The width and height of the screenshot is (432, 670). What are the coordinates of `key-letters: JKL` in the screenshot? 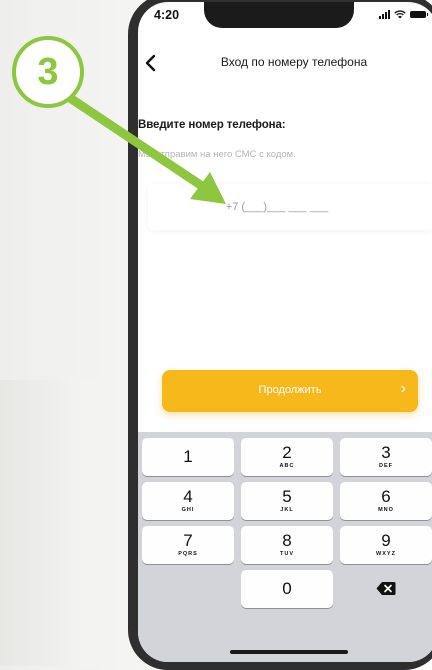 It's located at (287, 510).